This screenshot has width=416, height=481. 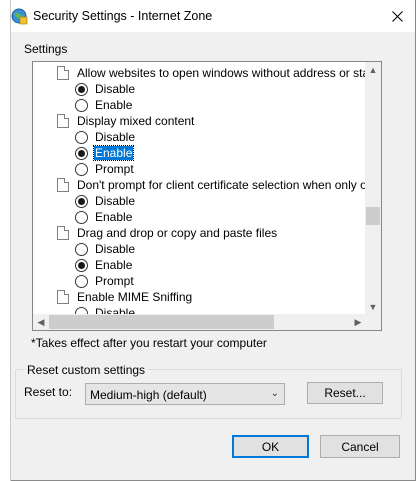 What do you see at coordinates (177, 233) in the screenshot?
I see `setting-label: Drag and drop or copy and paste files` at bounding box center [177, 233].